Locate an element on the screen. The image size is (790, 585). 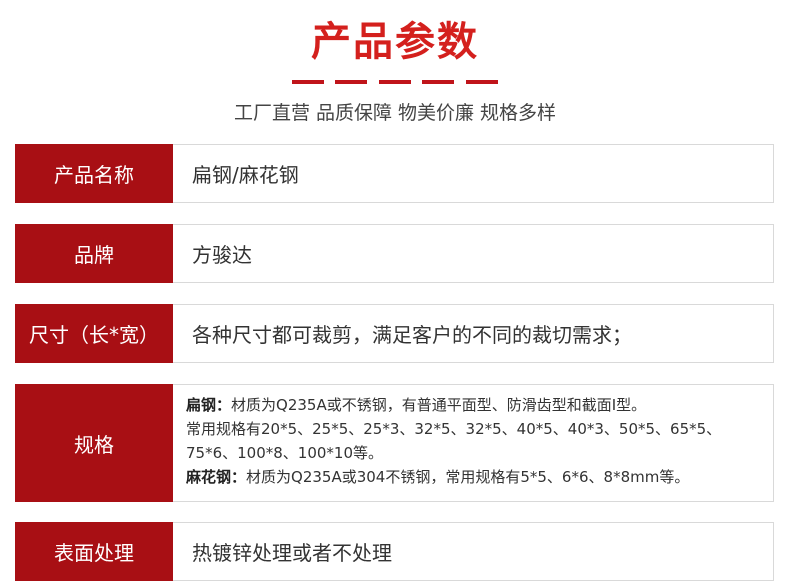
row-label: 产品名称 is located at coordinates (94, 173).